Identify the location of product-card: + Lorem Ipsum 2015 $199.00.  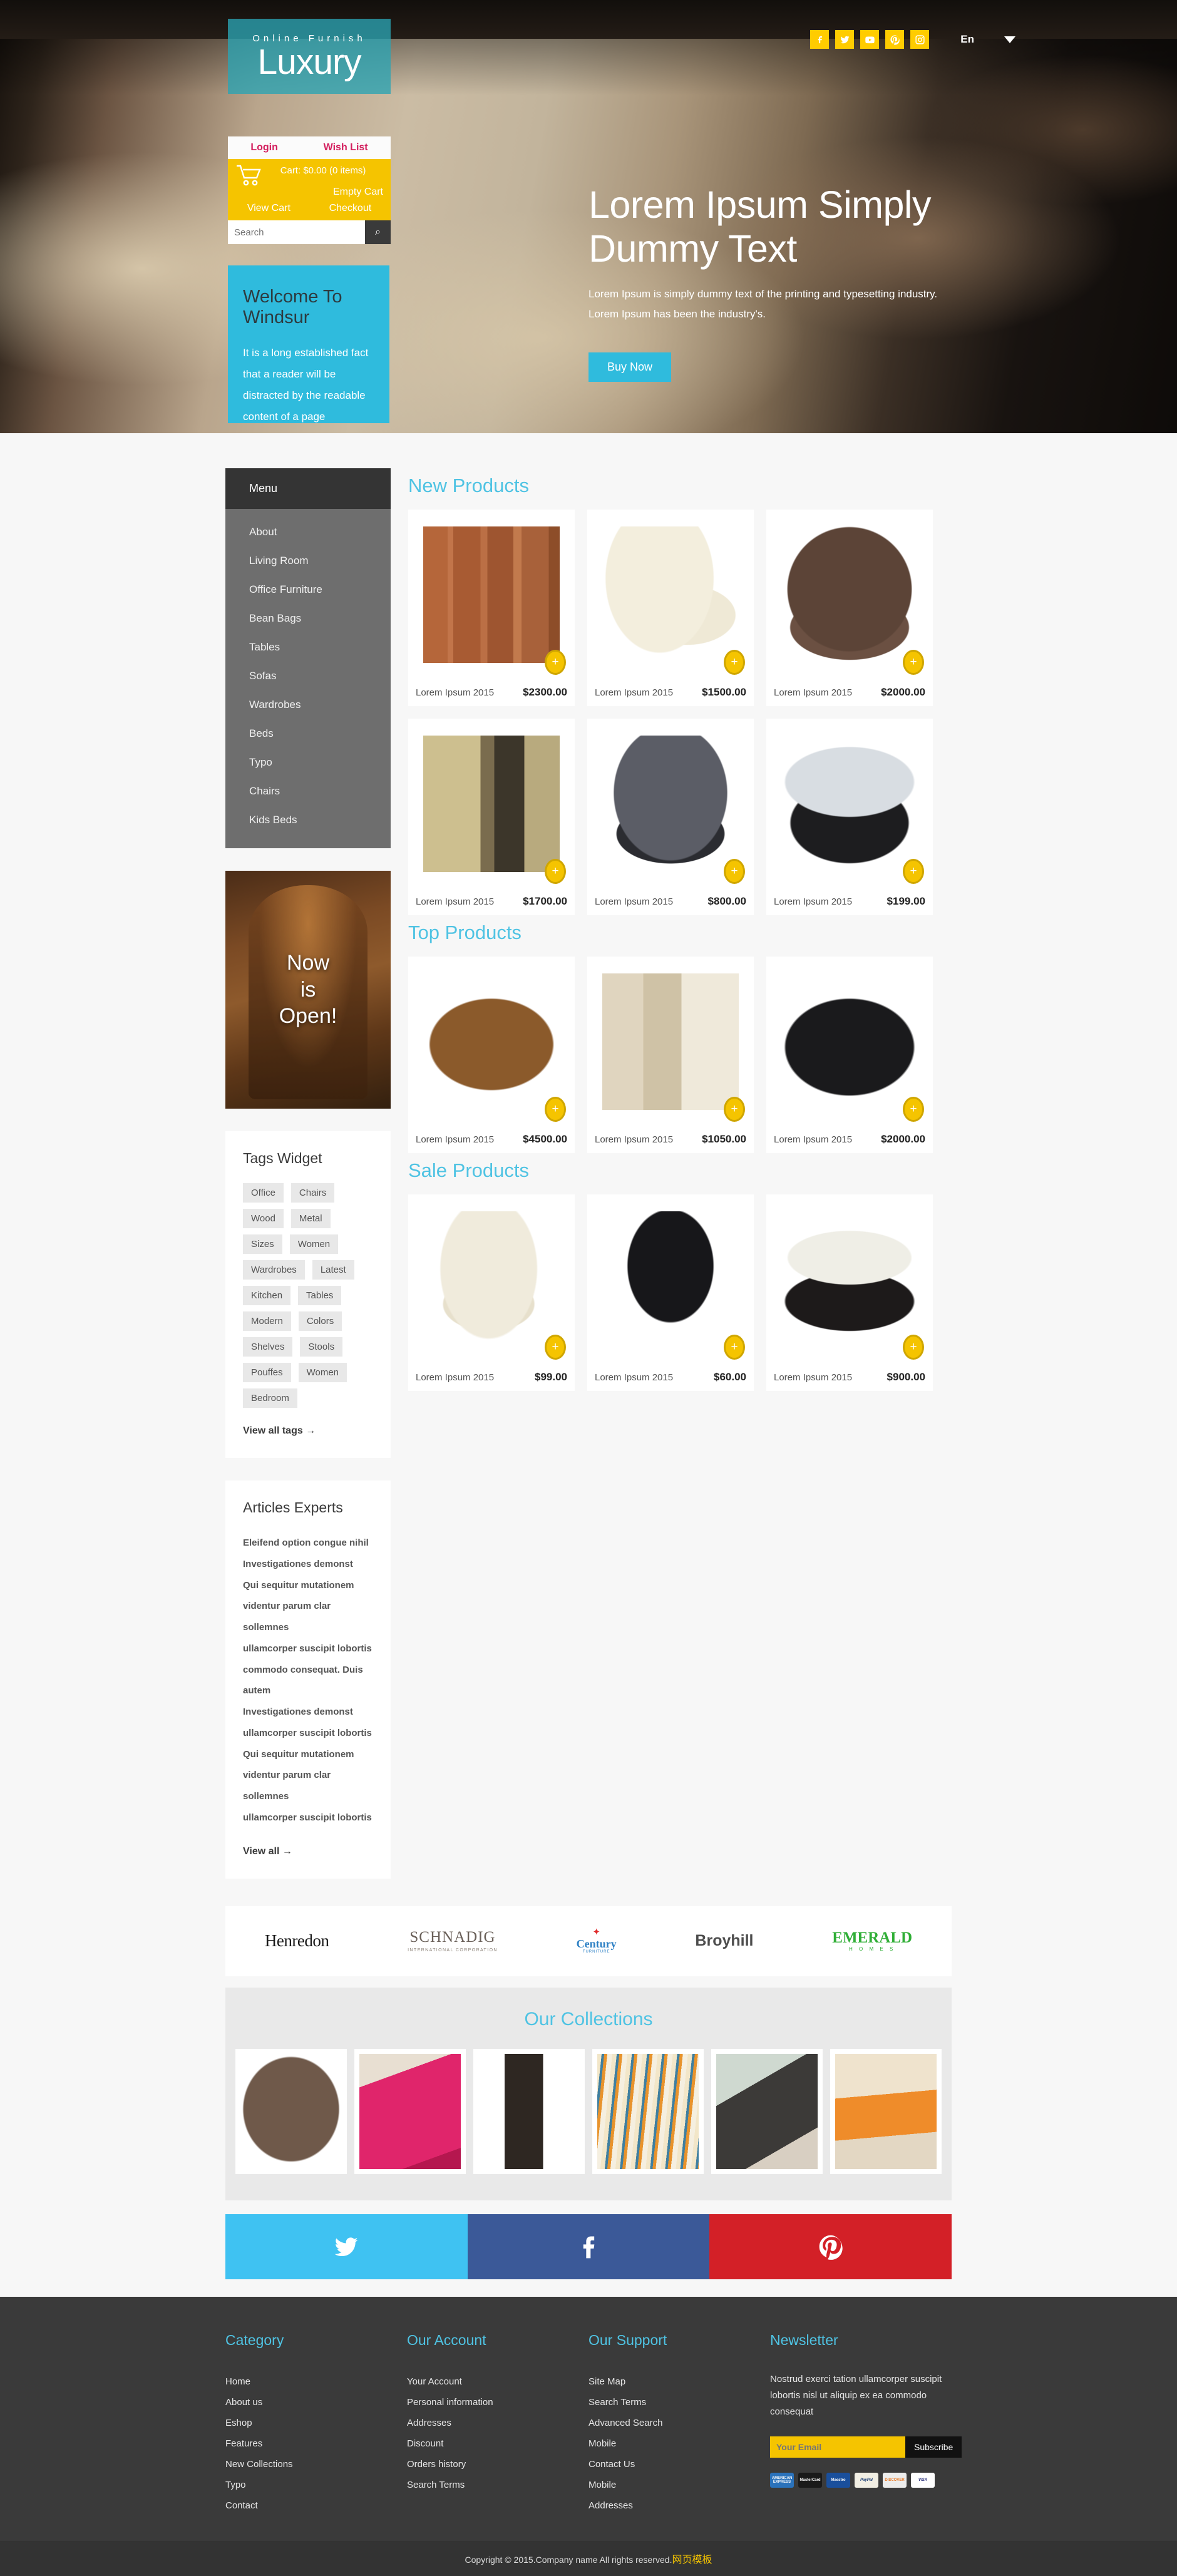
(850, 817).